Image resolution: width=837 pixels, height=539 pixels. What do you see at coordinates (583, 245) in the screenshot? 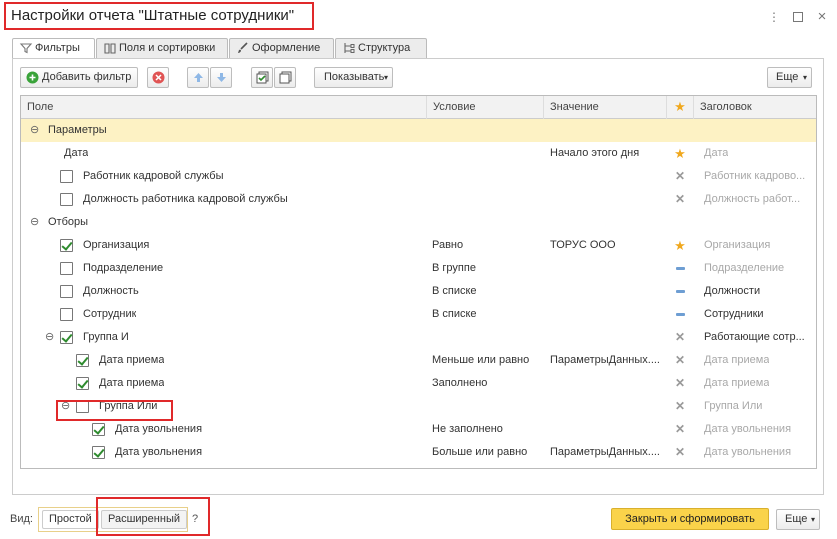
I see `row-value: ТОРУС ООО` at bounding box center [583, 245].